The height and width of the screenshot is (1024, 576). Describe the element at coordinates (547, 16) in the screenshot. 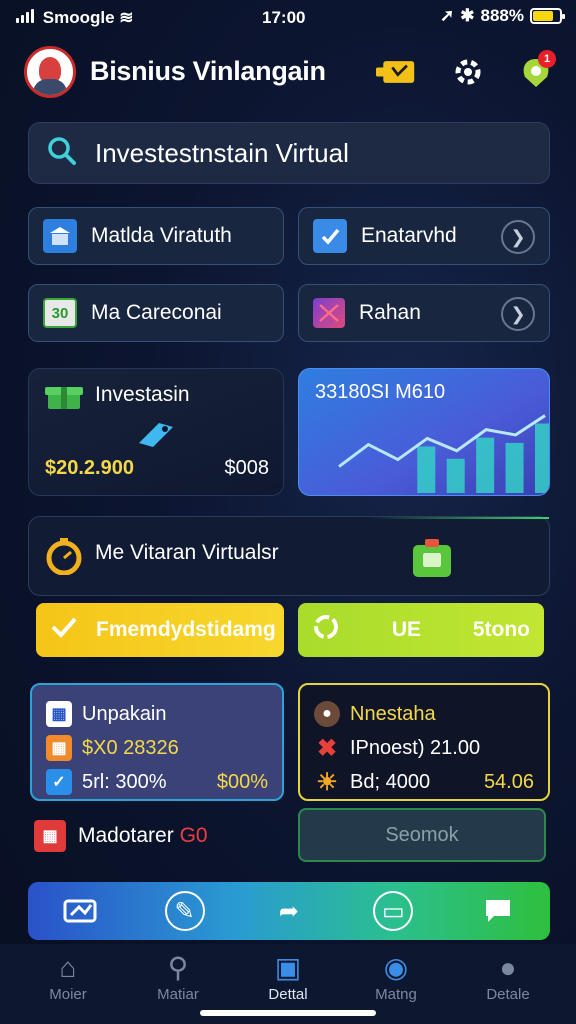

I see `battery-icon` at that location.